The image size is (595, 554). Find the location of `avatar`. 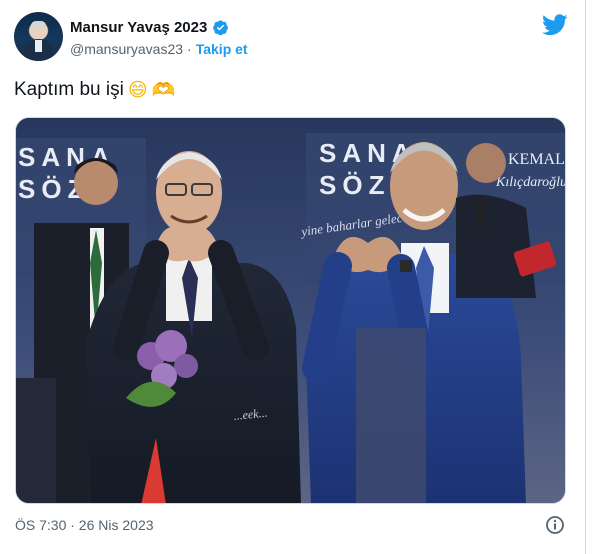

avatar is located at coordinates (38, 36).